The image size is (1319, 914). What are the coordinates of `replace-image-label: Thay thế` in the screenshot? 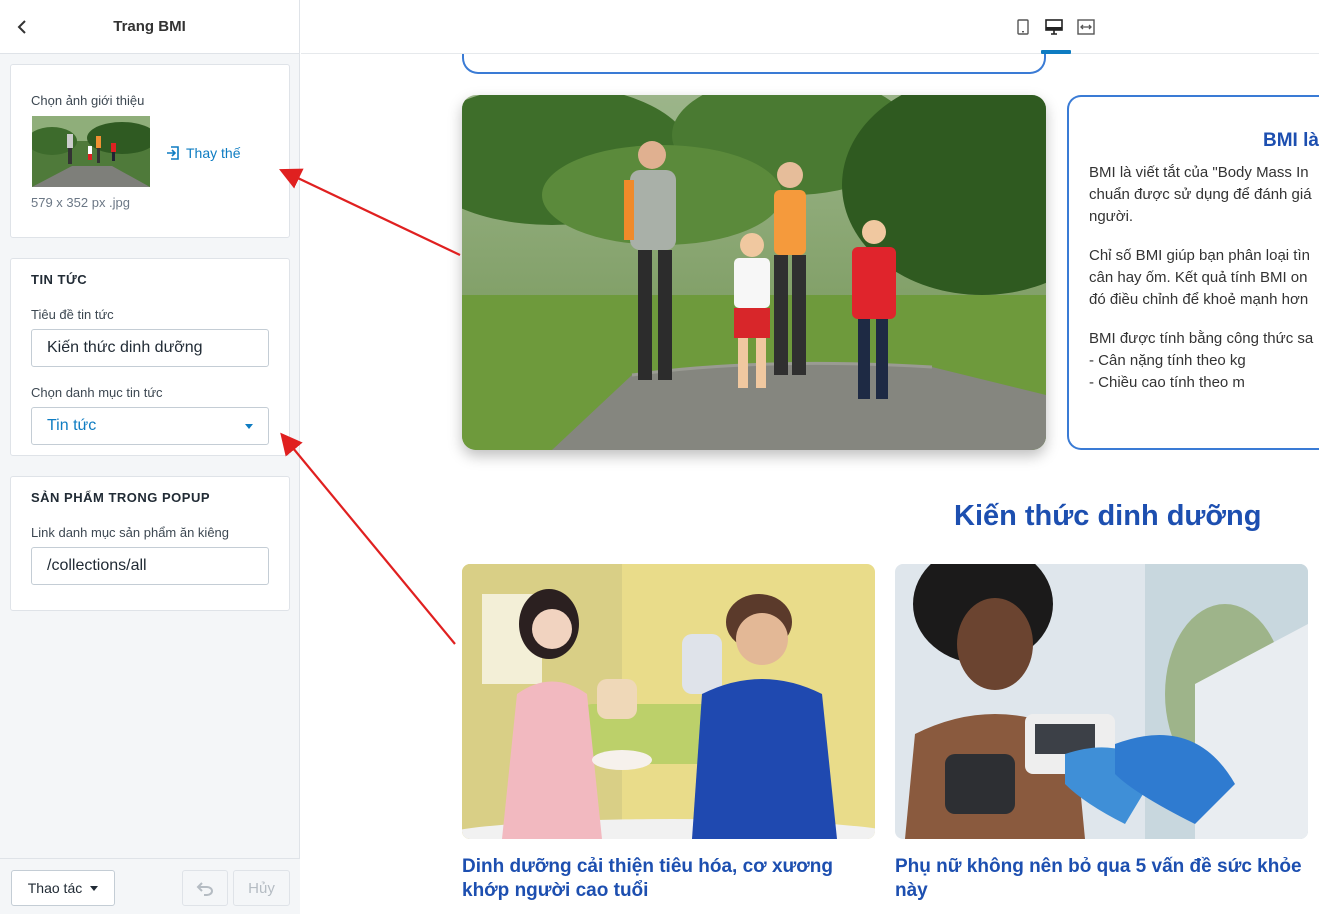 It's located at (213, 153).